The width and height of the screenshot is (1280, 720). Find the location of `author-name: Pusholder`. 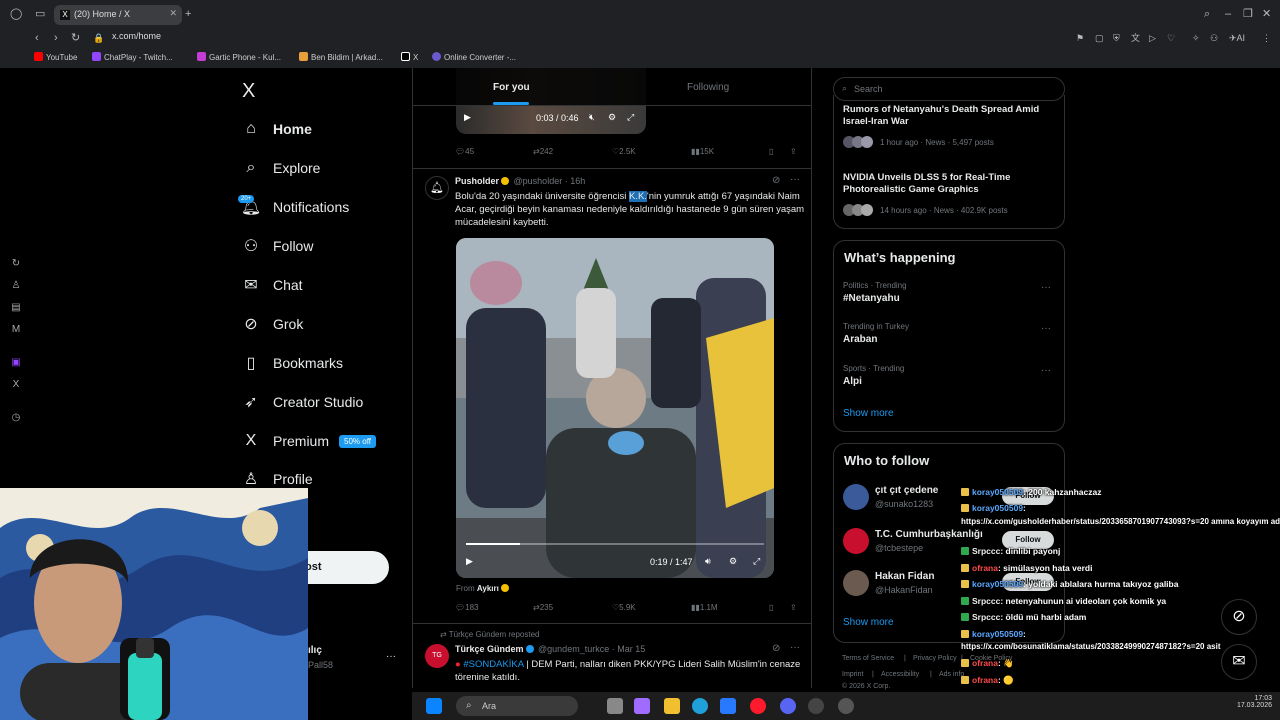

author-name: Pusholder is located at coordinates (477, 181).